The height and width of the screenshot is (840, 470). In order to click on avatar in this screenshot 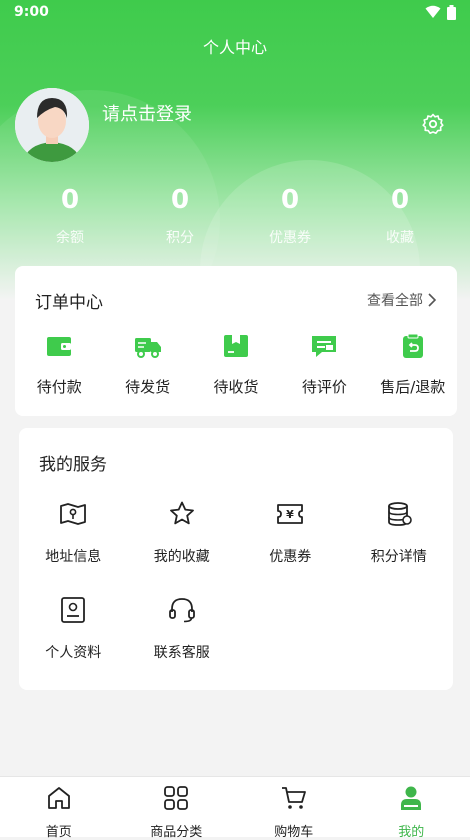, I will do `click(52, 125)`.